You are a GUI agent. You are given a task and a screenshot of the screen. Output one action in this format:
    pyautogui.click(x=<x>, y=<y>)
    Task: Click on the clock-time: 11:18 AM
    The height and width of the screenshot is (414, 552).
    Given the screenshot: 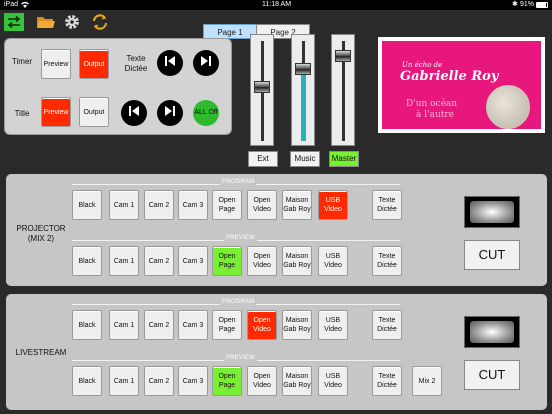 What is the action you would take?
    pyautogui.click(x=277, y=4)
    